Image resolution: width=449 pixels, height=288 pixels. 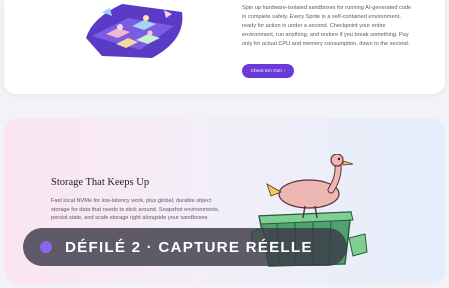 I want to click on scroll-capture-label: DÉFILÉ 2 · CAPTURE RÉELLE, so click(x=189, y=247).